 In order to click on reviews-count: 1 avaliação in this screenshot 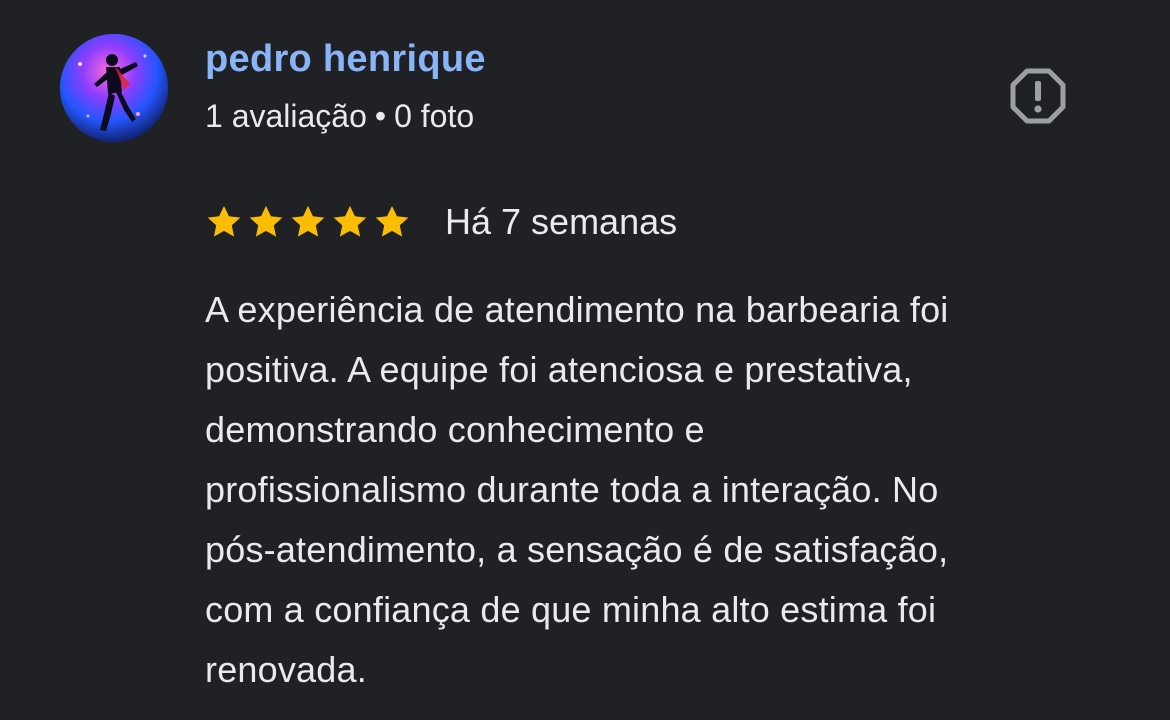, I will do `click(286, 116)`.